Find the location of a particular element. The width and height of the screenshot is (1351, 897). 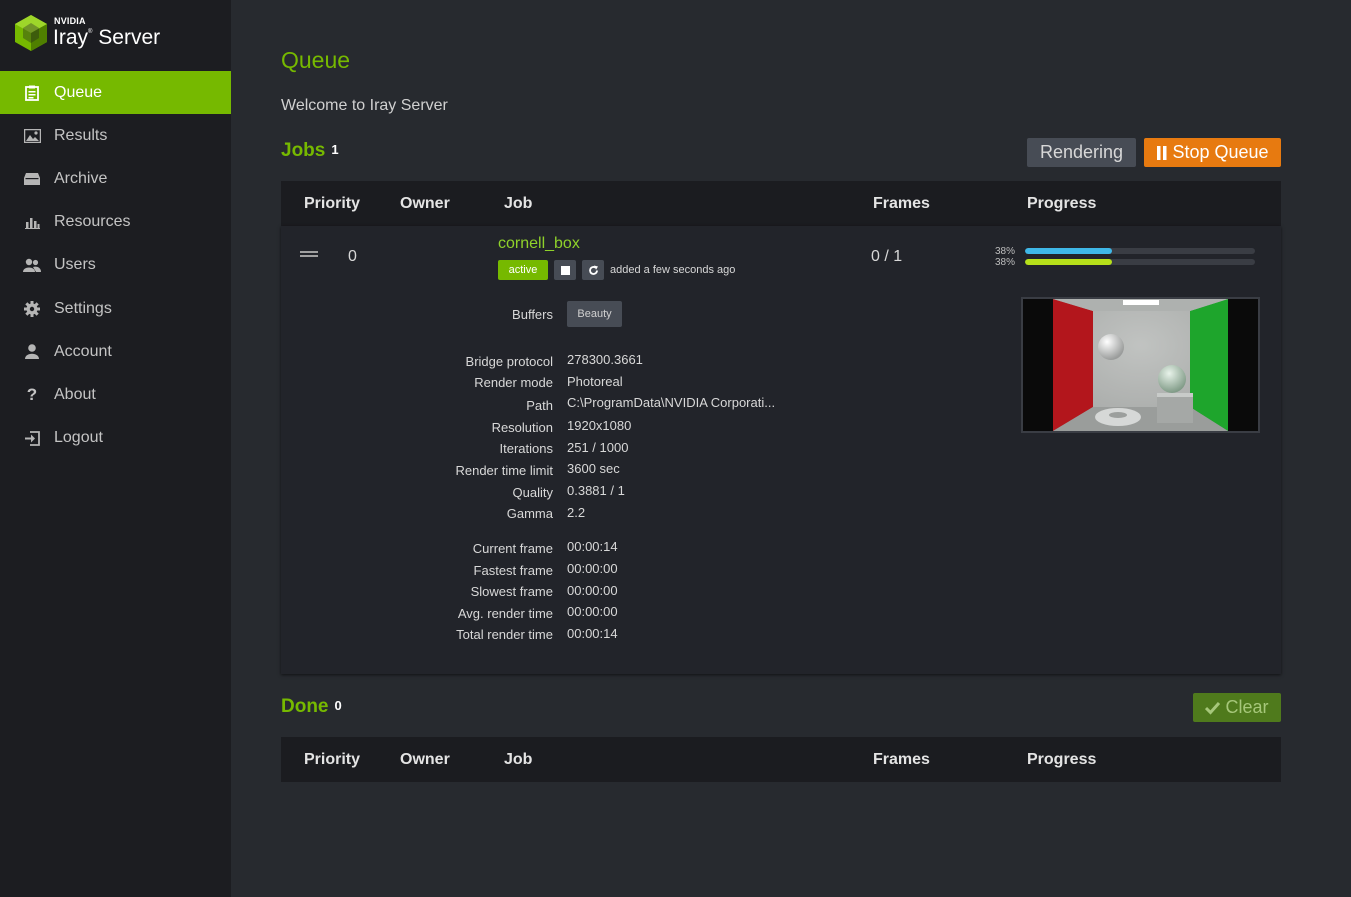

sidebar-item-about: ? About is located at coordinates (115, 394).